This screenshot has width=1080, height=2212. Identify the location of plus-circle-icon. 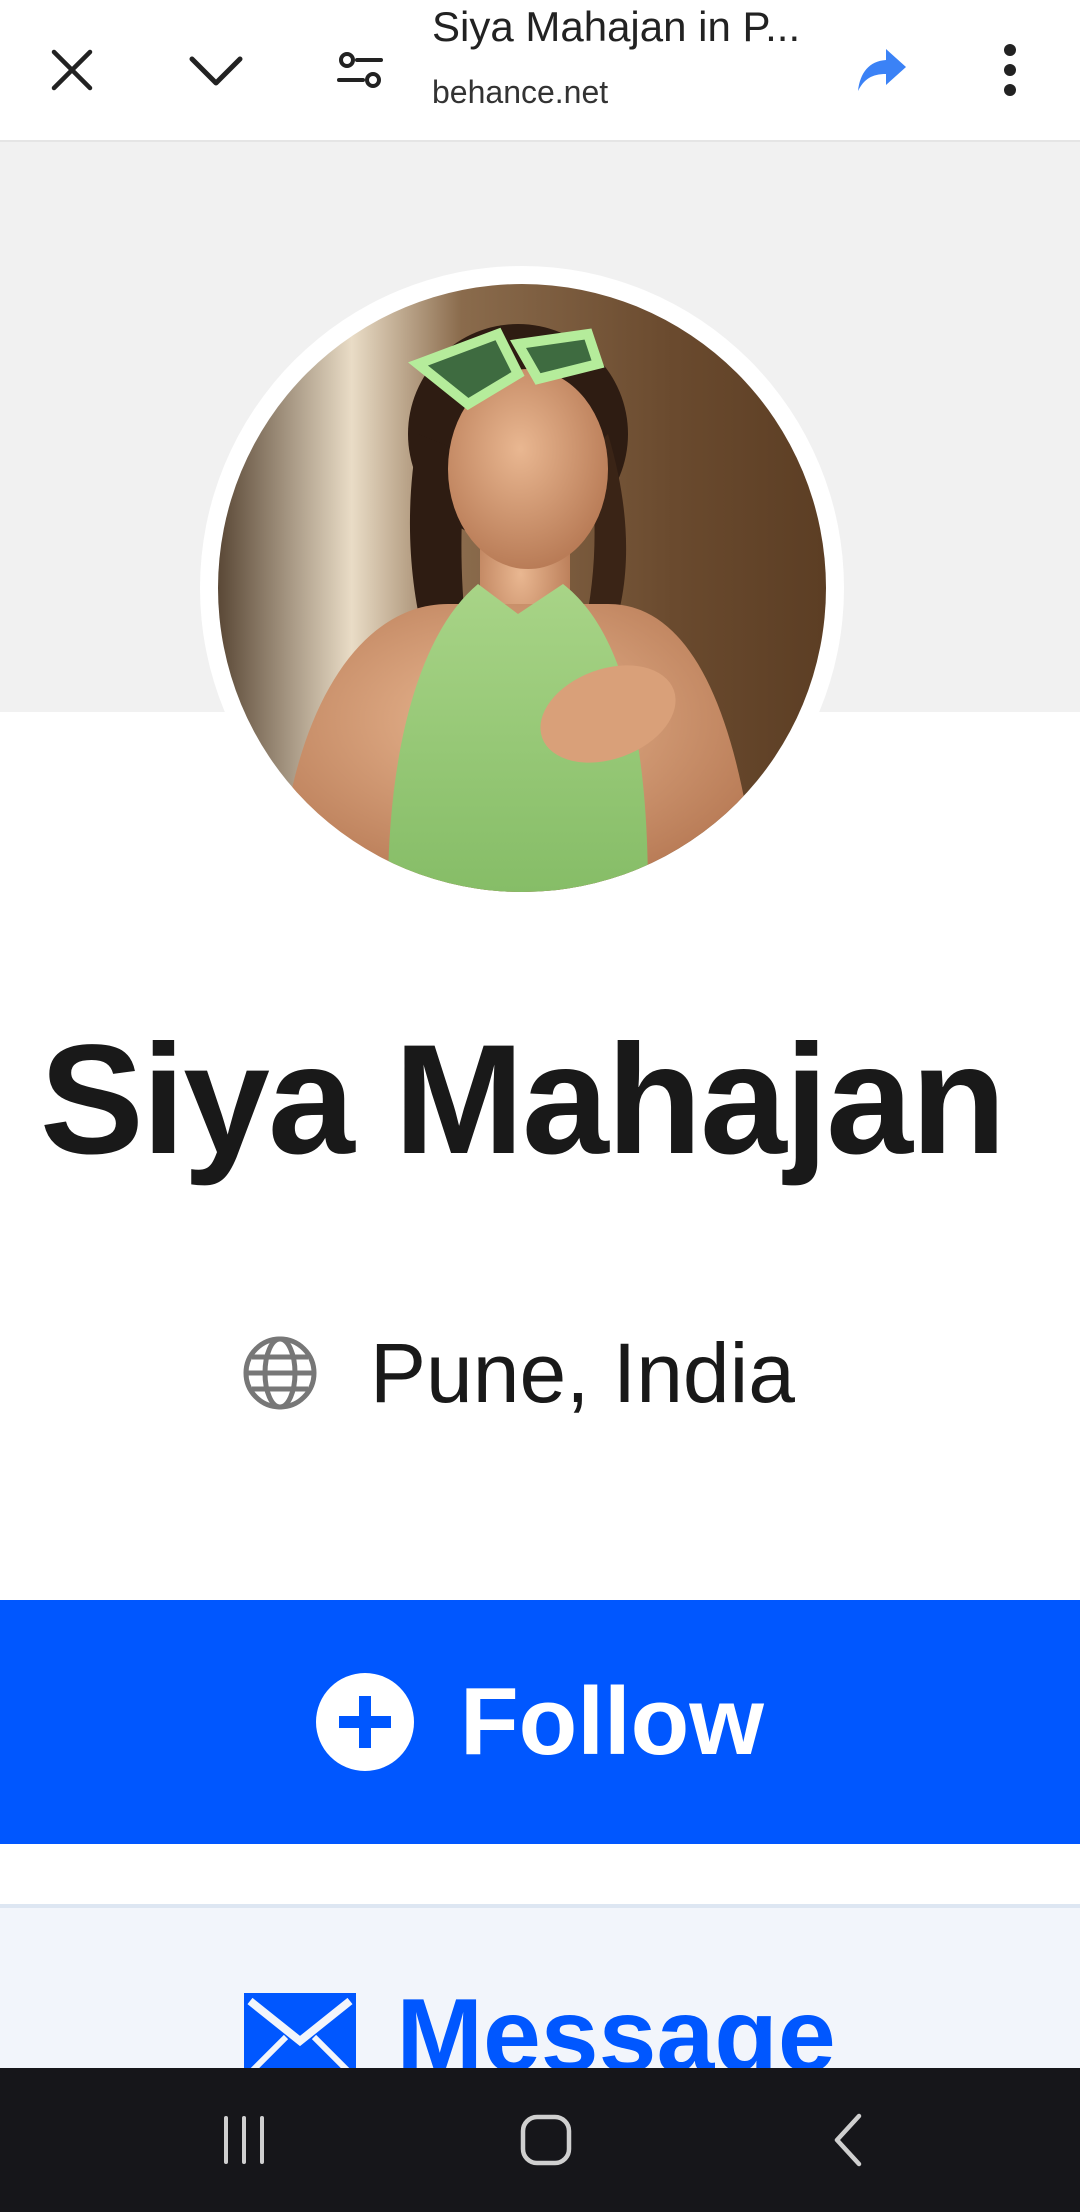
(365, 1722).